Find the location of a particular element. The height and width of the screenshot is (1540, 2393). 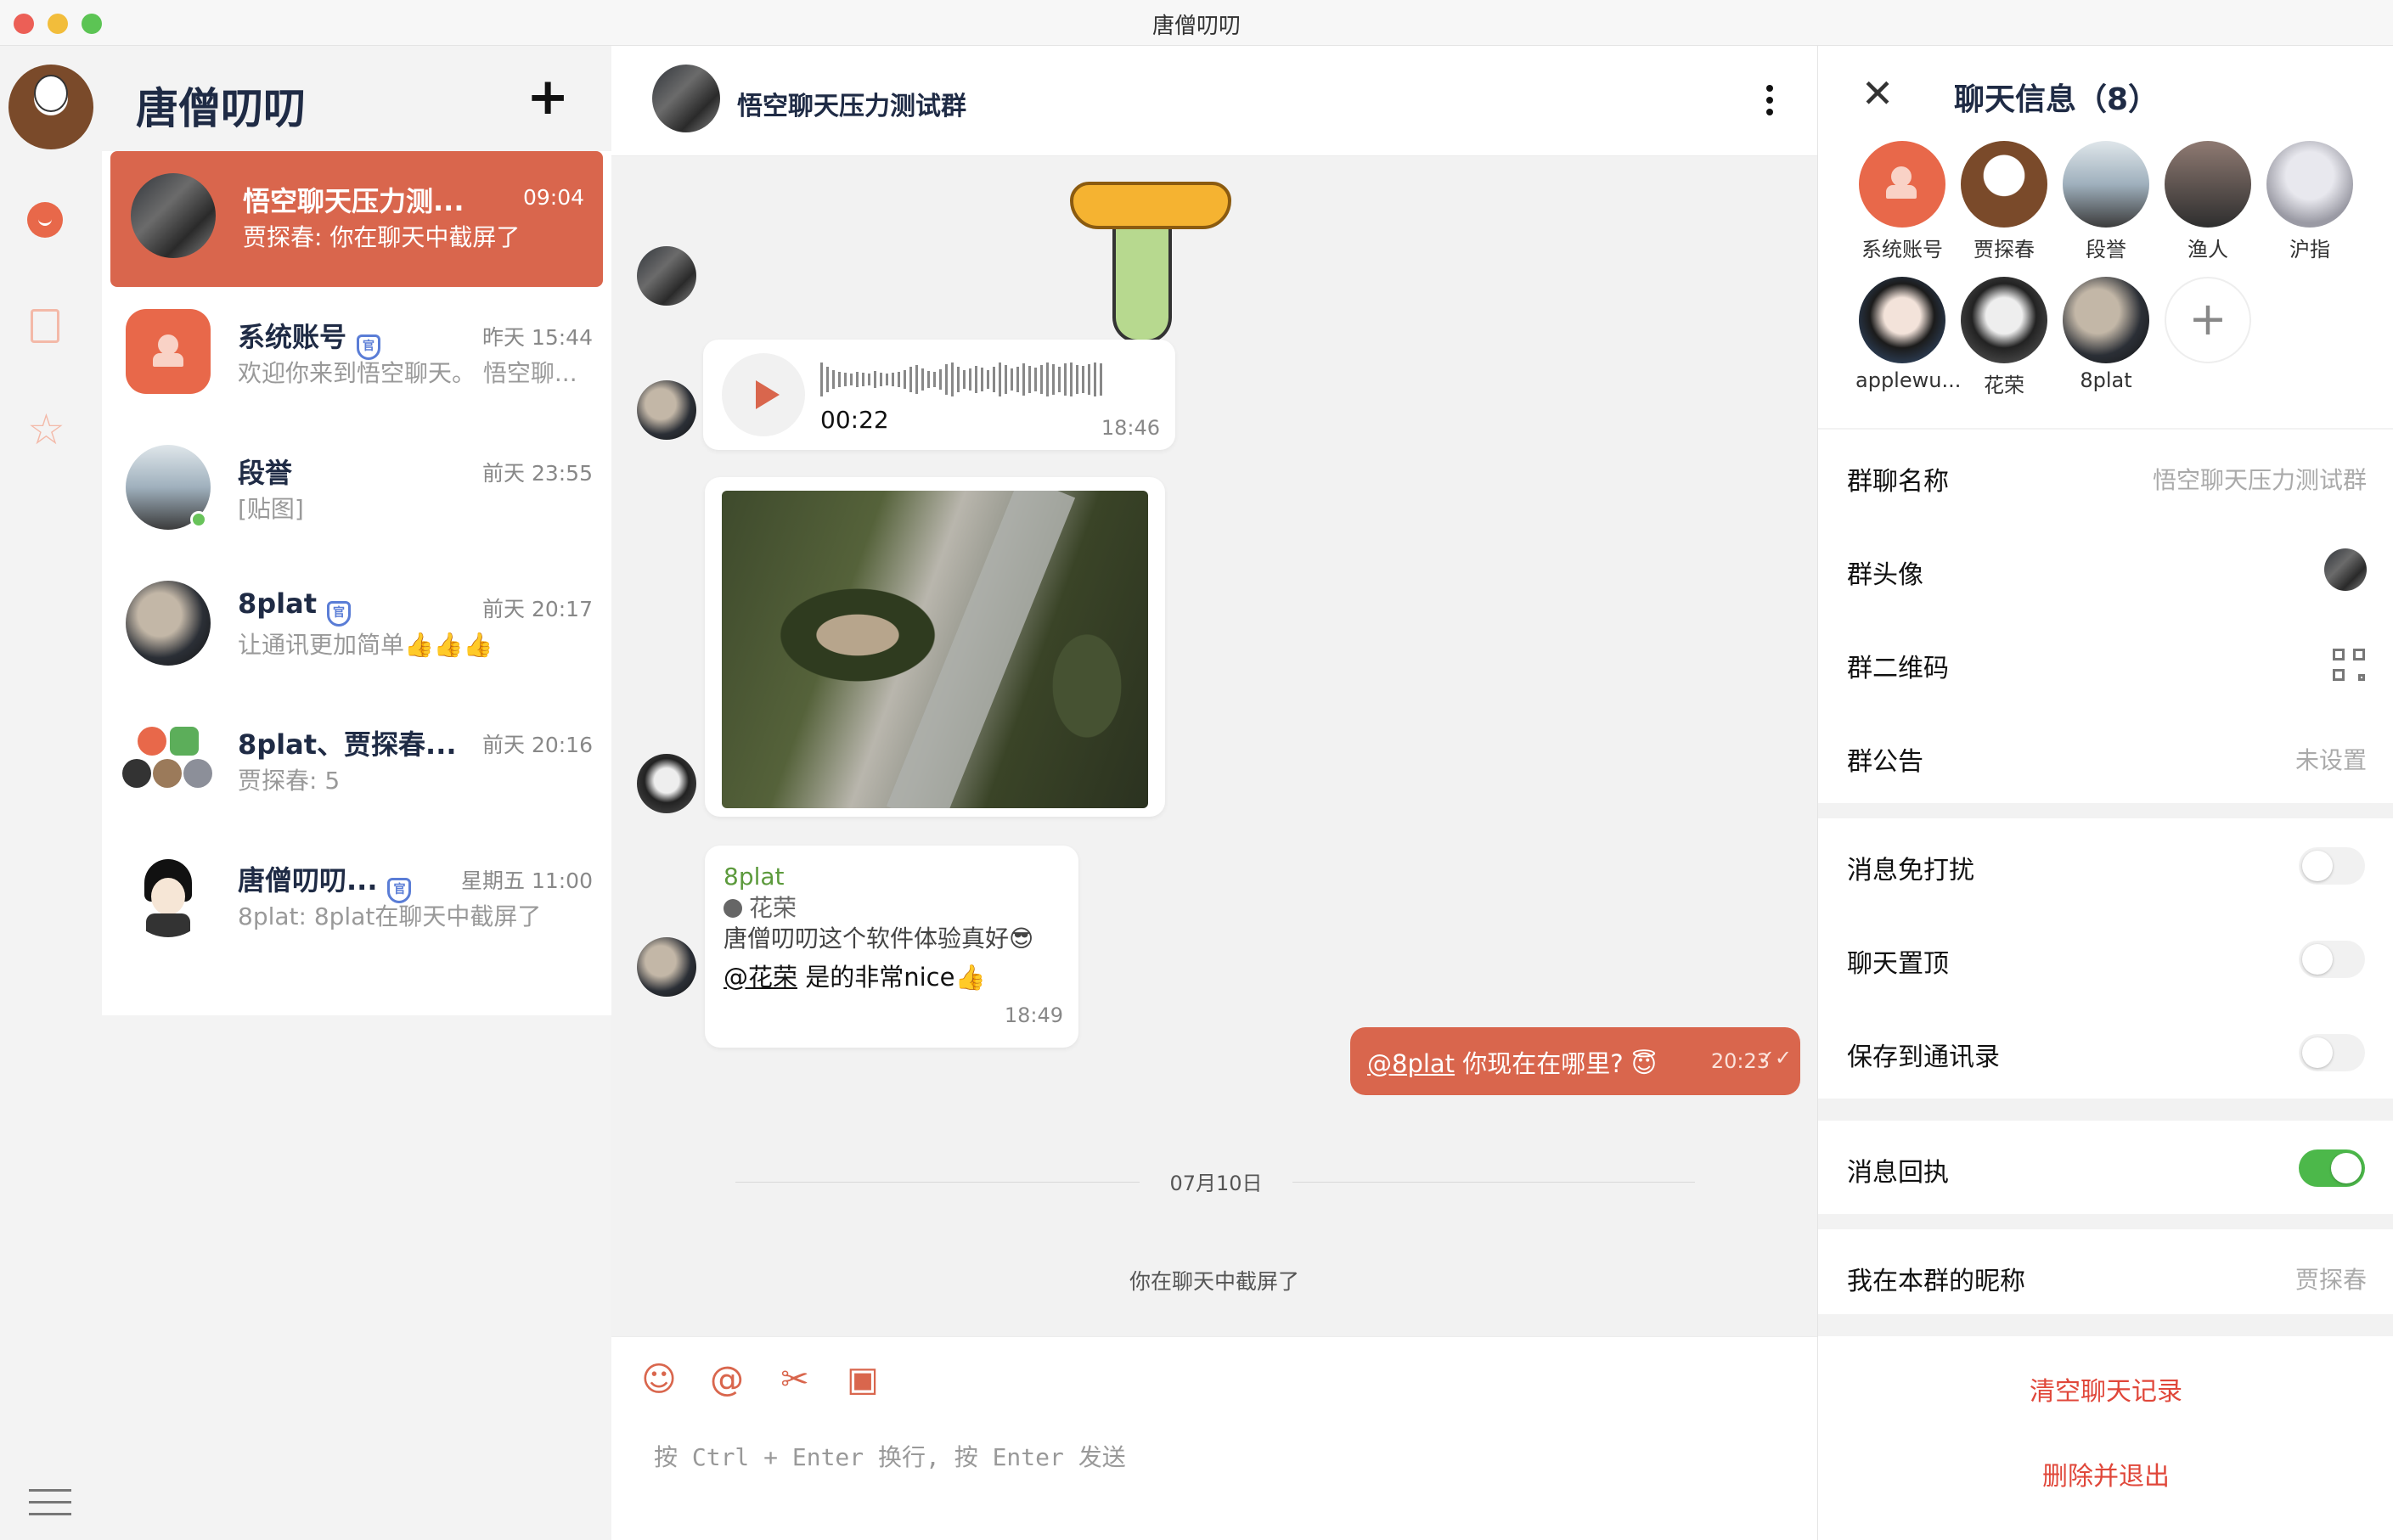

conversation-time: 前天 20:17 is located at coordinates (537, 609).